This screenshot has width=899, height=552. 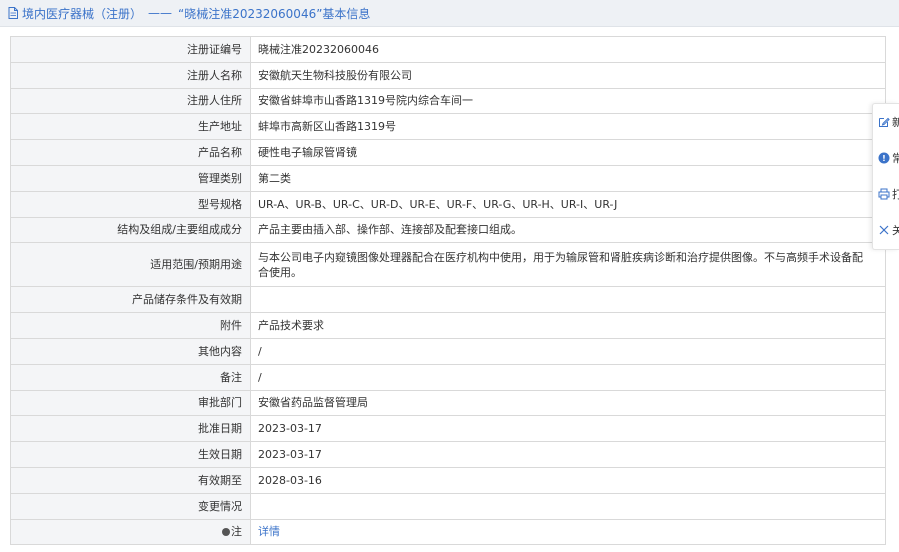 I want to click on table-row: 结构及组成/主要组成成分 产品主要由插入部、操作部、连接部及配套接口组成。, so click(x=448, y=230).